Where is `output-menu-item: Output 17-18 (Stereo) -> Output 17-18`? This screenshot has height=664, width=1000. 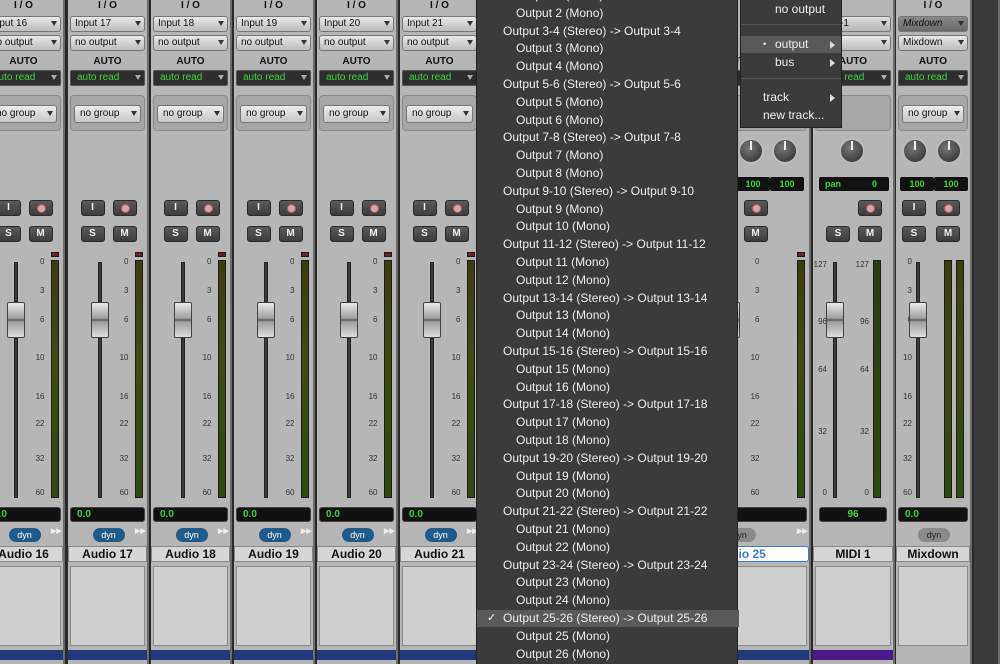 output-menu-item: Output 17-18 (Stereo) -> Output 17-18 is located at coordinates (608, 404).